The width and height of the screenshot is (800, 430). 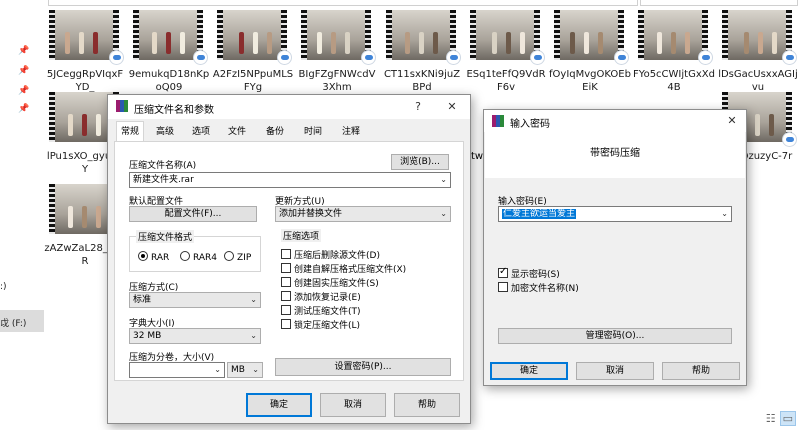 I want to click on ok-button: 确定, so click(x=279, y=405).